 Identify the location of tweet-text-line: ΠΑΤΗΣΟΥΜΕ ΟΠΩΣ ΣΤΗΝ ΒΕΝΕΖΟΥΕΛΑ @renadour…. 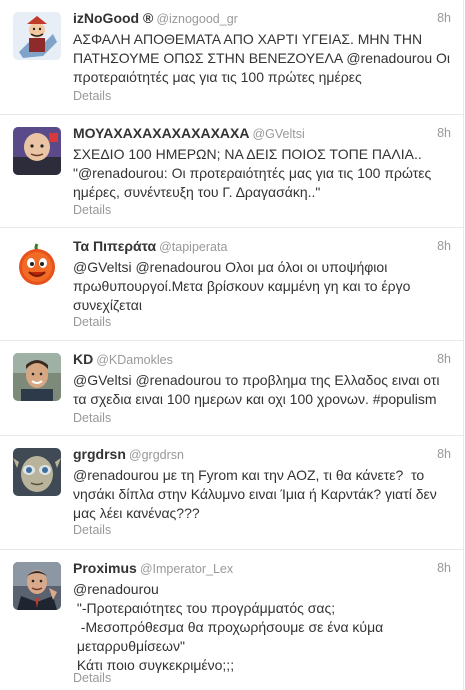
(262, 58).